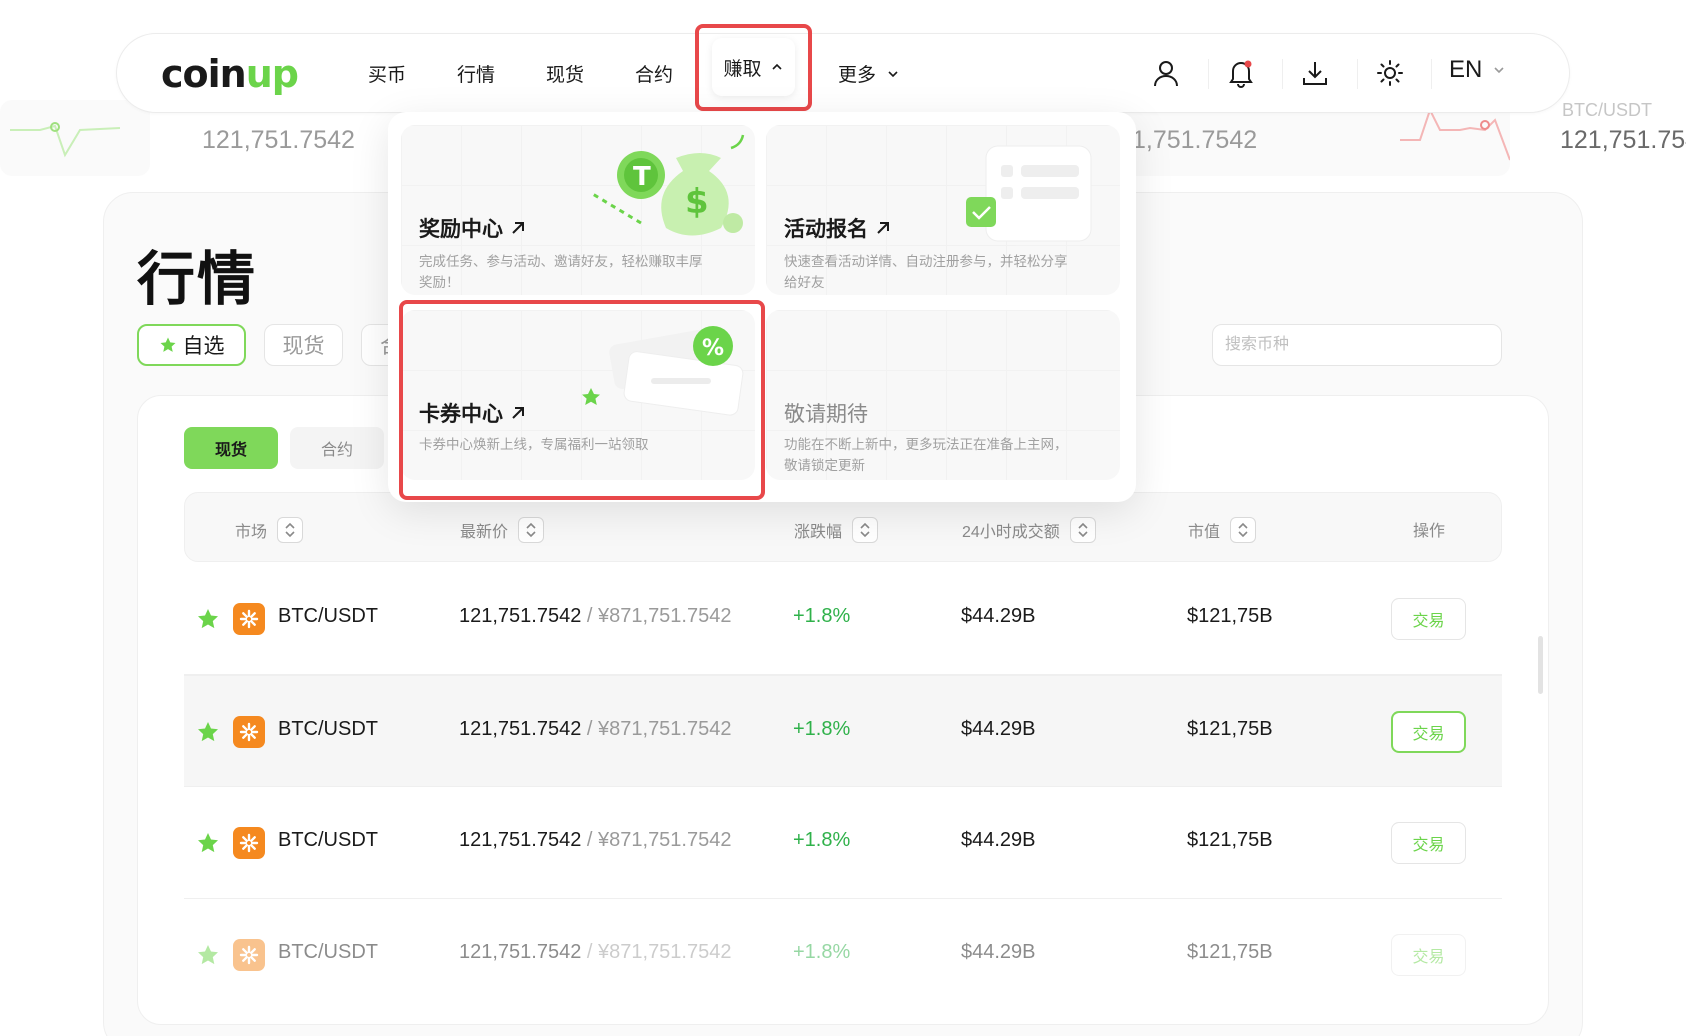  What do you see at coordinates (1540, 665) in the screenshot?
I see `scrollbar` at bounding box center [1540, 665].